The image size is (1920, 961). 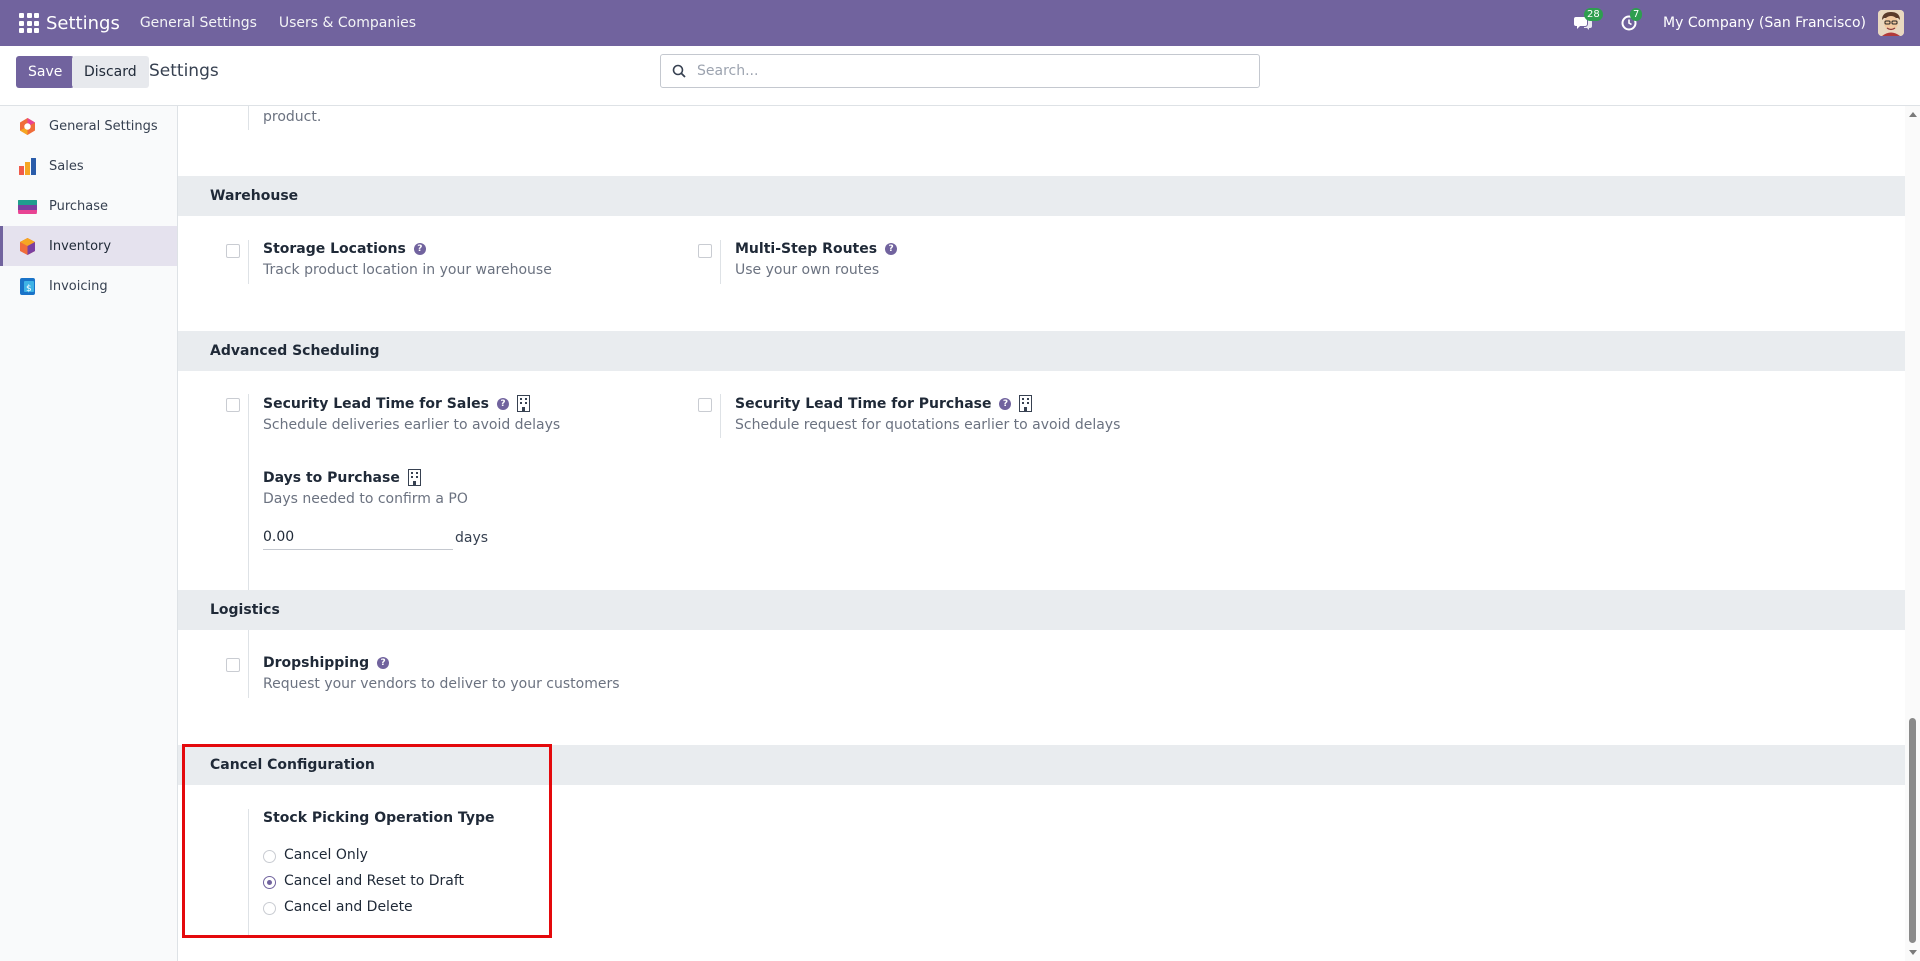 I want to click on sidebar-item-inventory: Inventory, so click(x=88, y=246).